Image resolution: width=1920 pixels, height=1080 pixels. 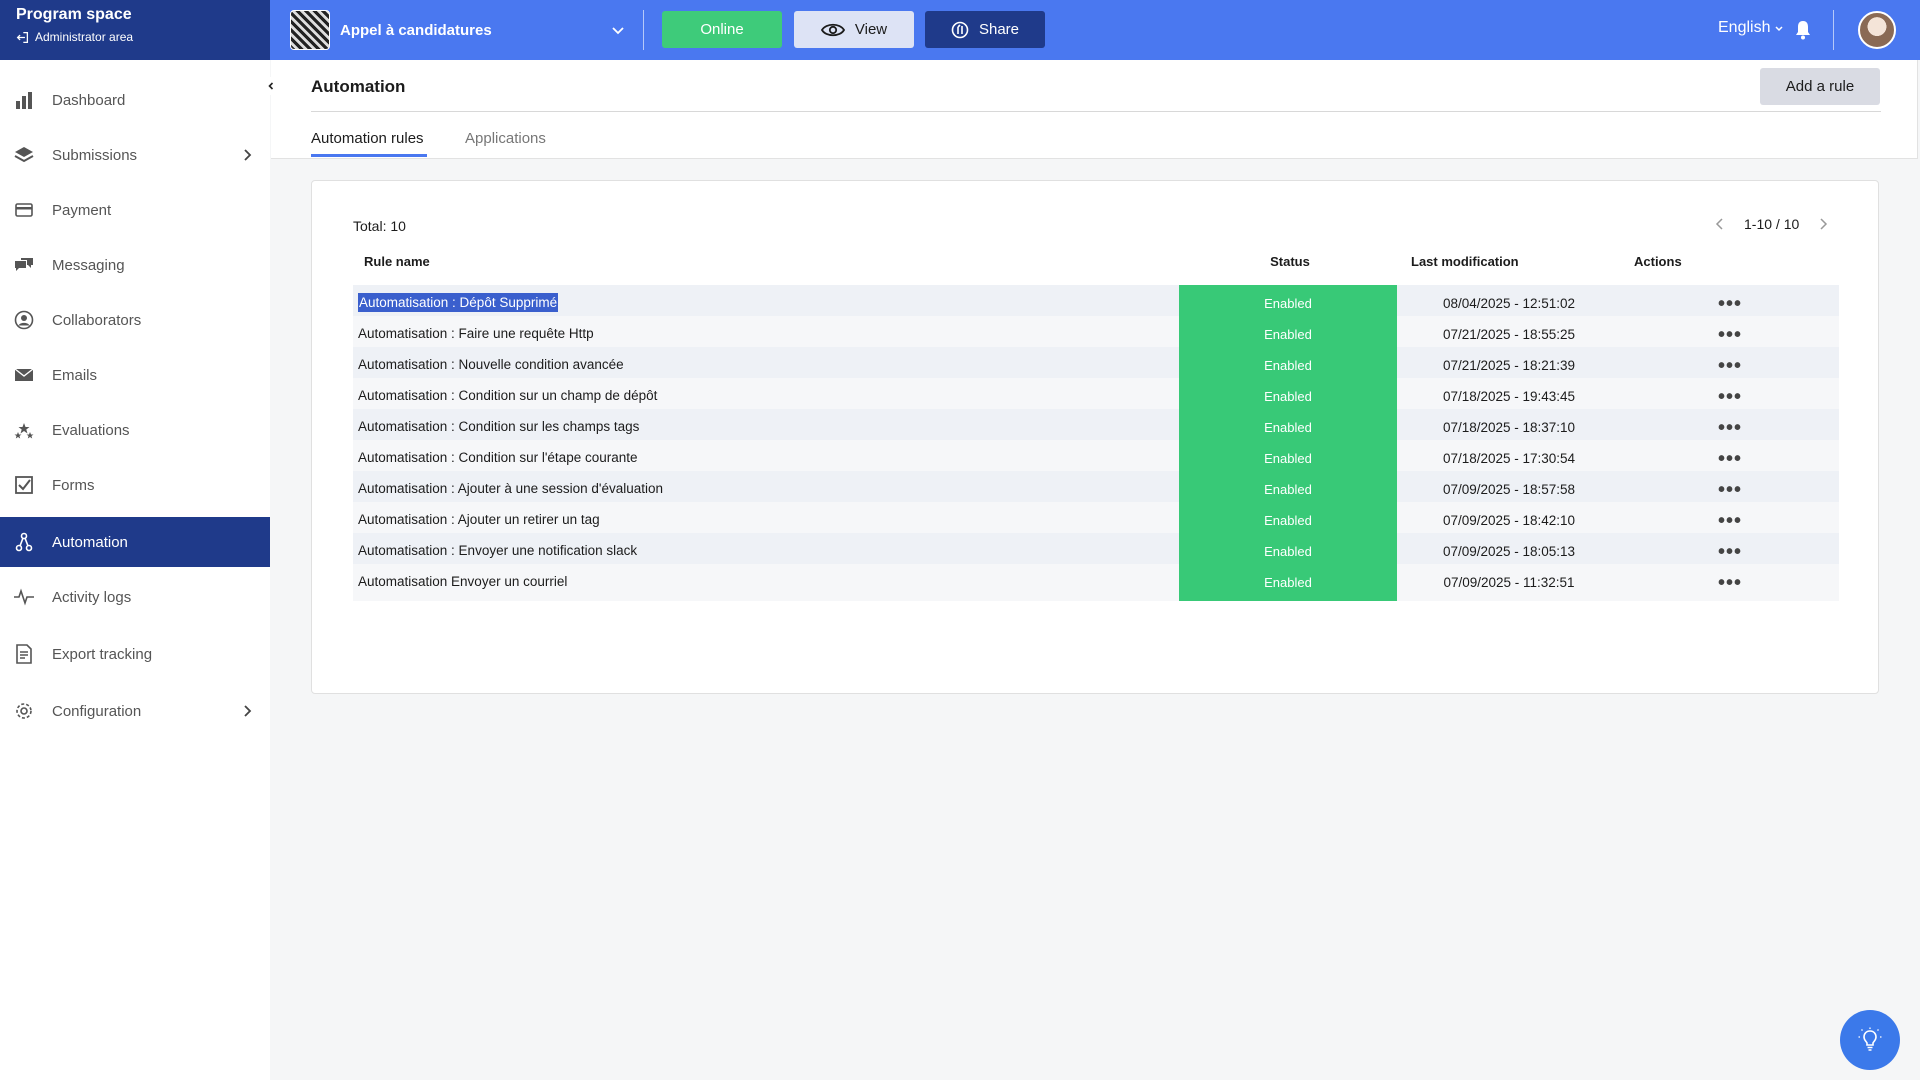 What do you see at coordinates (476, 333) in the screenshot?
I see `rule-name: Automatisation : Faire une requête Http` at bounding box center [476, 333].